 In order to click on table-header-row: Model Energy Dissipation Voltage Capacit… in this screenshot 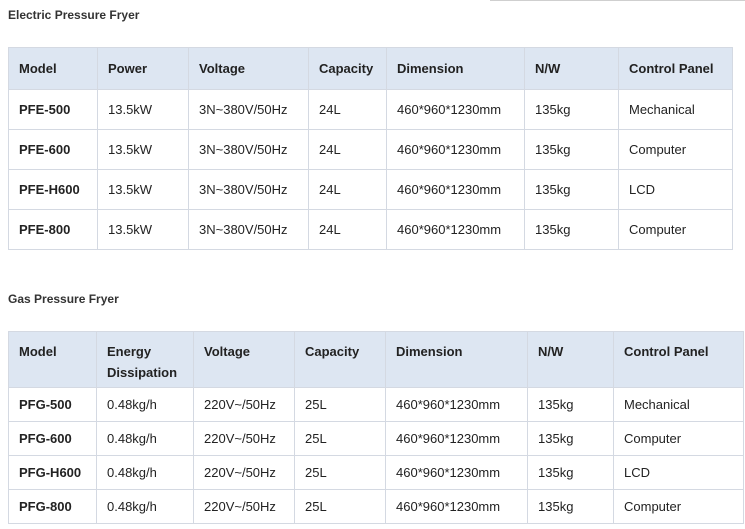, I will do `click(376, 359)`.